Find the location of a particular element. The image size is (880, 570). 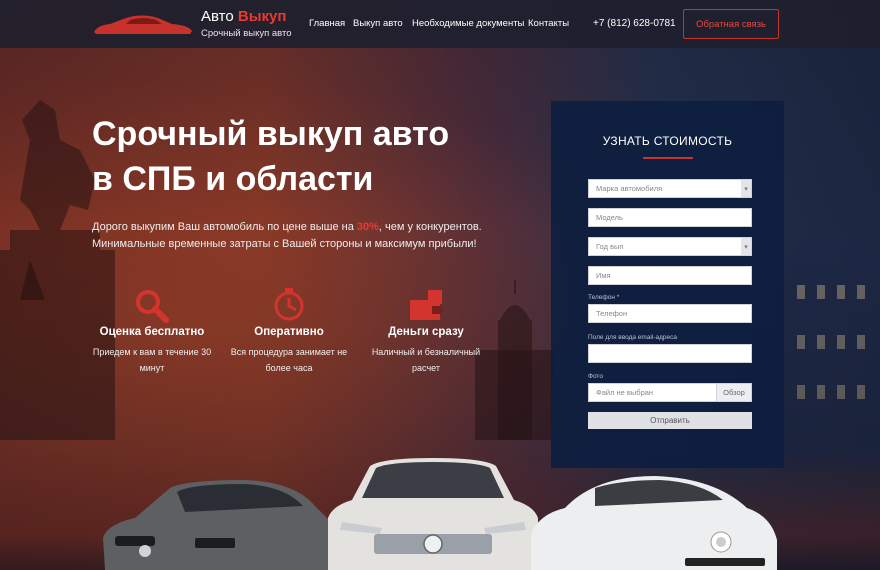

nav-documents: Необходимые документы is located at coordinates (468, 23).